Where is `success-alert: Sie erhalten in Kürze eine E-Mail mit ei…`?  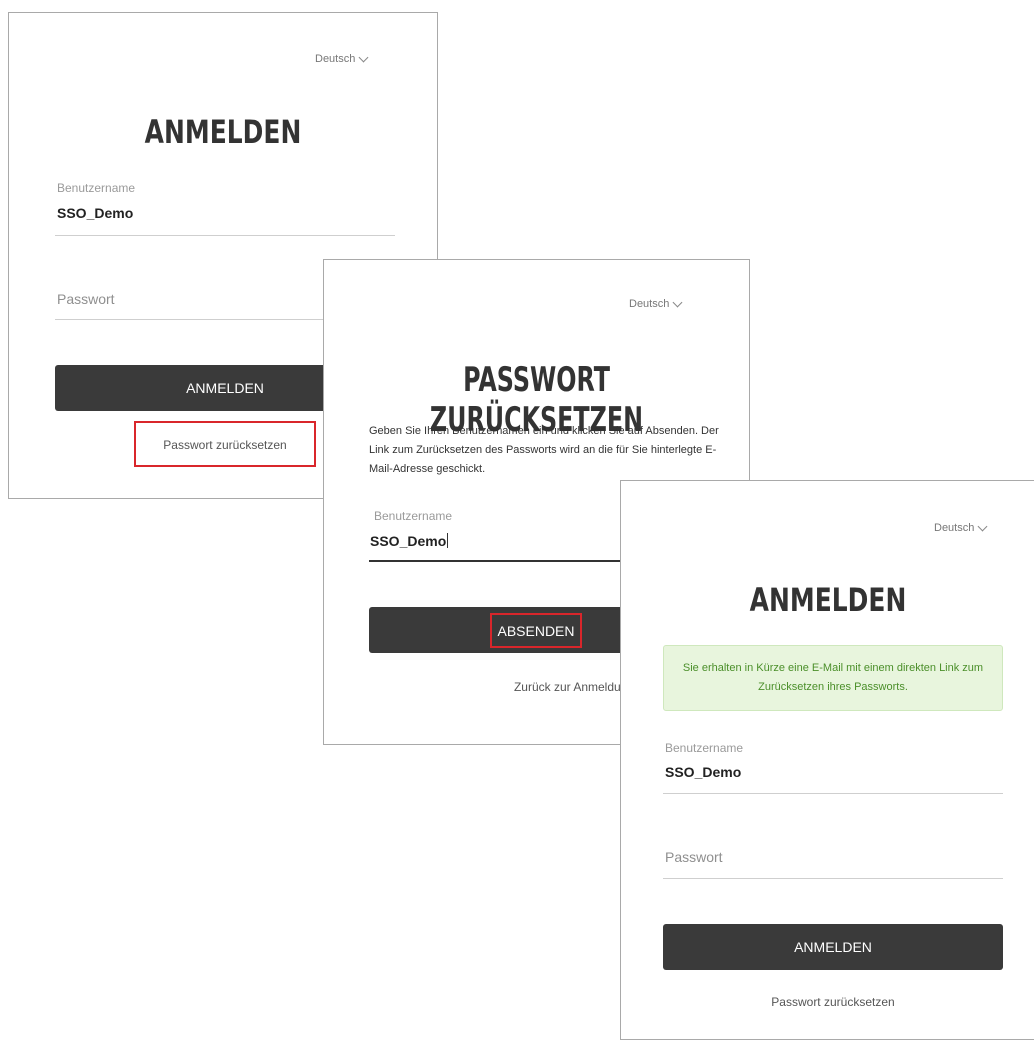 success-alert: Sie erhalten in Kürze eine E-Mail mit ei… is located at coordinates (833, 678).